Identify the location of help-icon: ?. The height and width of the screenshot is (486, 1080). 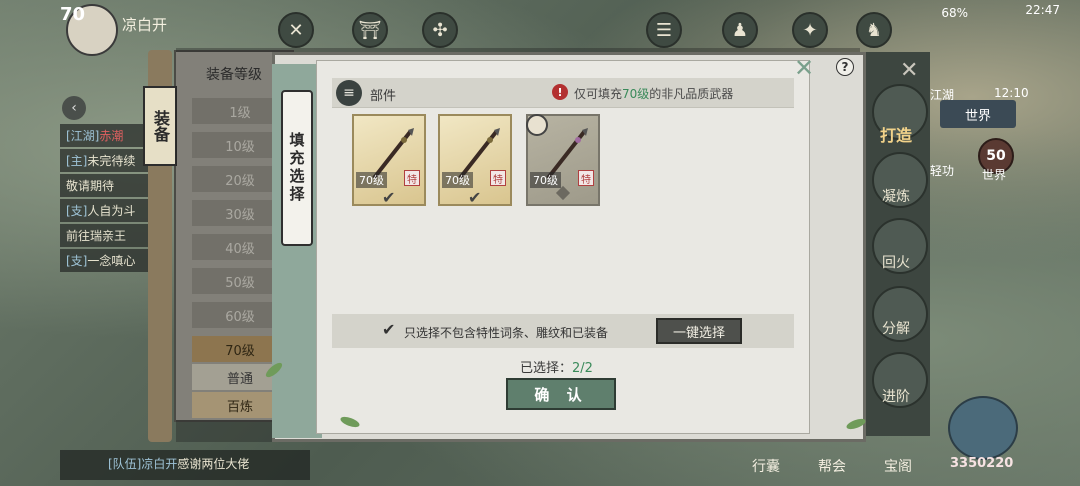
(845, 67).